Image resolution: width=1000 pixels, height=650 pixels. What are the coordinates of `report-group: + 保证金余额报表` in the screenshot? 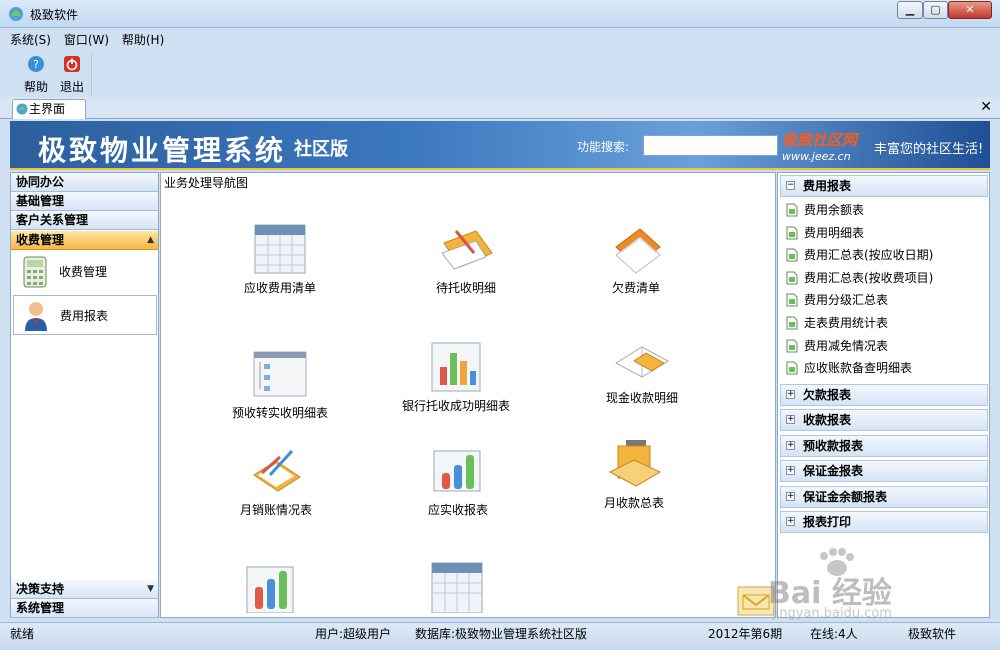 It's located at (884, 496).